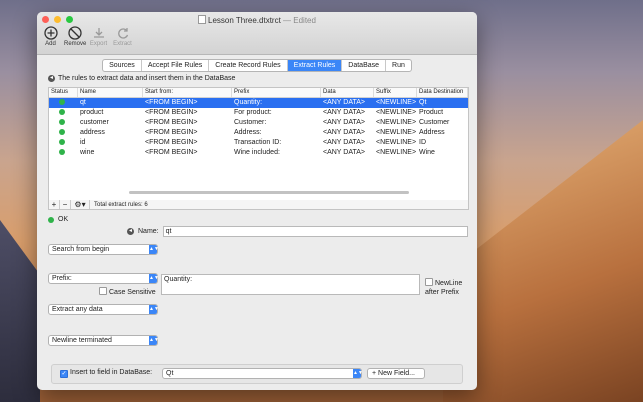 This screenshot has width=643, height=402. What do you see at coordinates (290, 284) in the screenshot?
I see `prefix-text-field: Quantity:` at bounding box center [290, 284].